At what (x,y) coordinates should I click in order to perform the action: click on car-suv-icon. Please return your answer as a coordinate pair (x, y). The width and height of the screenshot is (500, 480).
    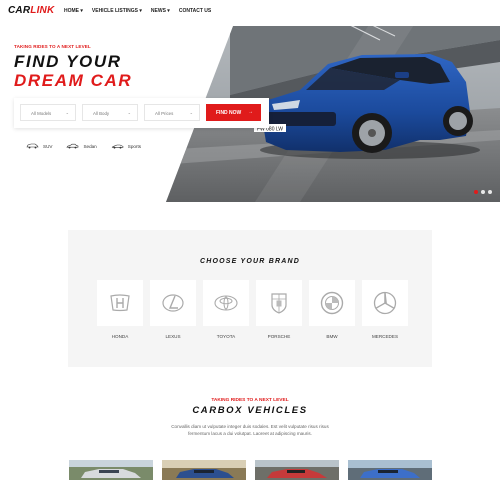
    Looking at the image, I should click on (32, 146).